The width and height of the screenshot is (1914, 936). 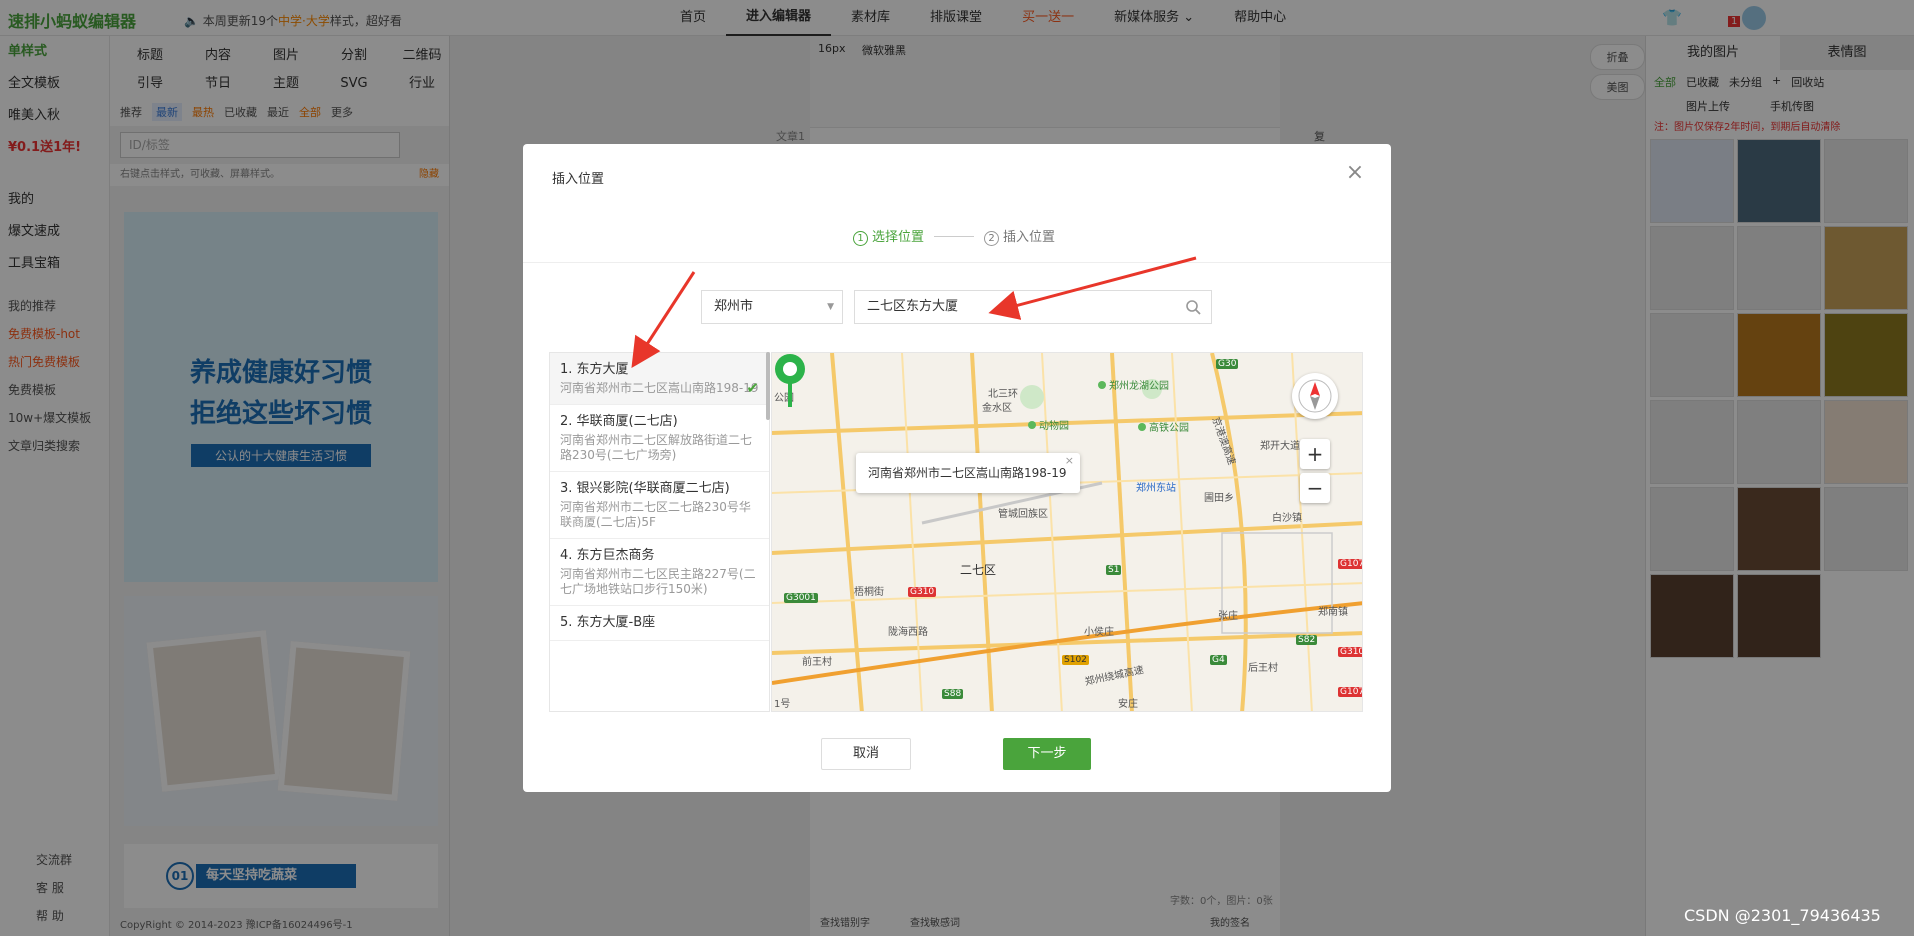 What do you see at coordinates (659, 379) in the screenshot?
I see `result-item-1: 1. 东方大厦 河南省郑州市二七区嵩山南路198-19 ✔` at bounding box center [659, 379].